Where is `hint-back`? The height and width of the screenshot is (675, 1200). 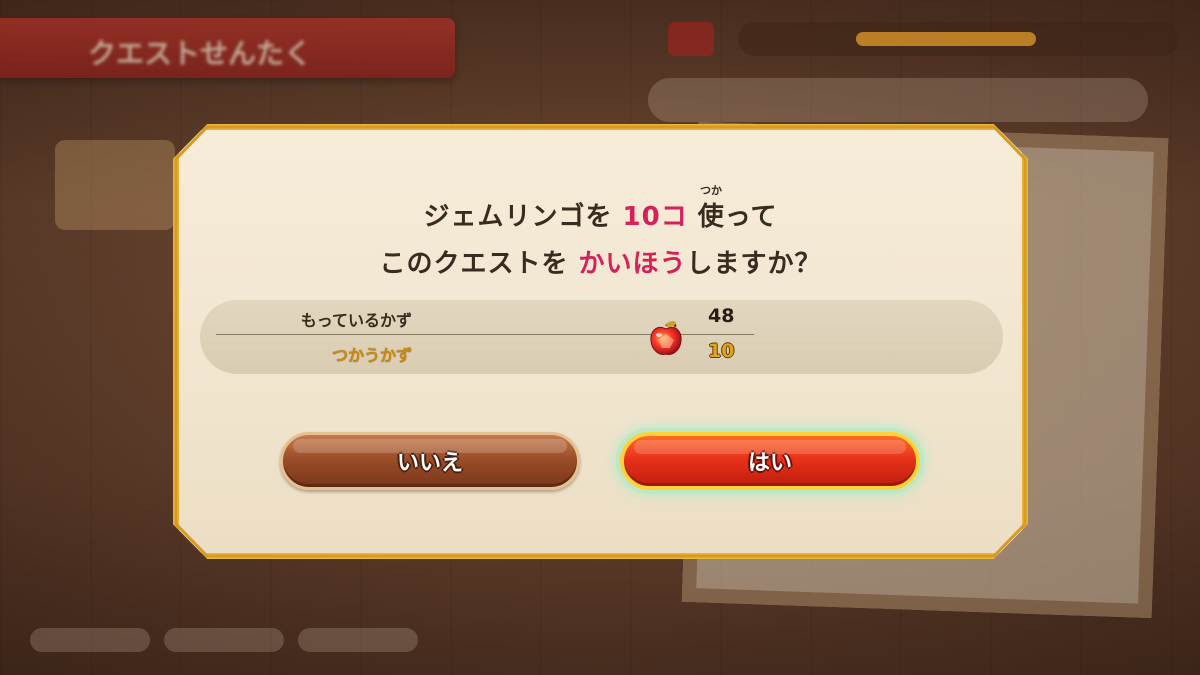 hint-back is located at coordinates (90, 640).